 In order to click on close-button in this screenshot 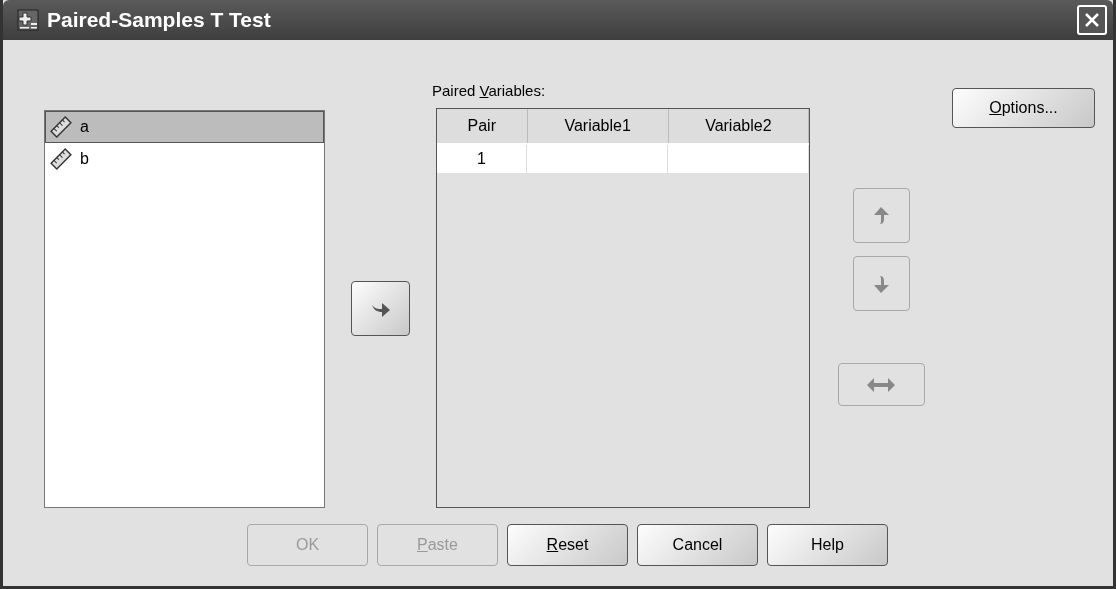, I will do `click(1092, 20)`.